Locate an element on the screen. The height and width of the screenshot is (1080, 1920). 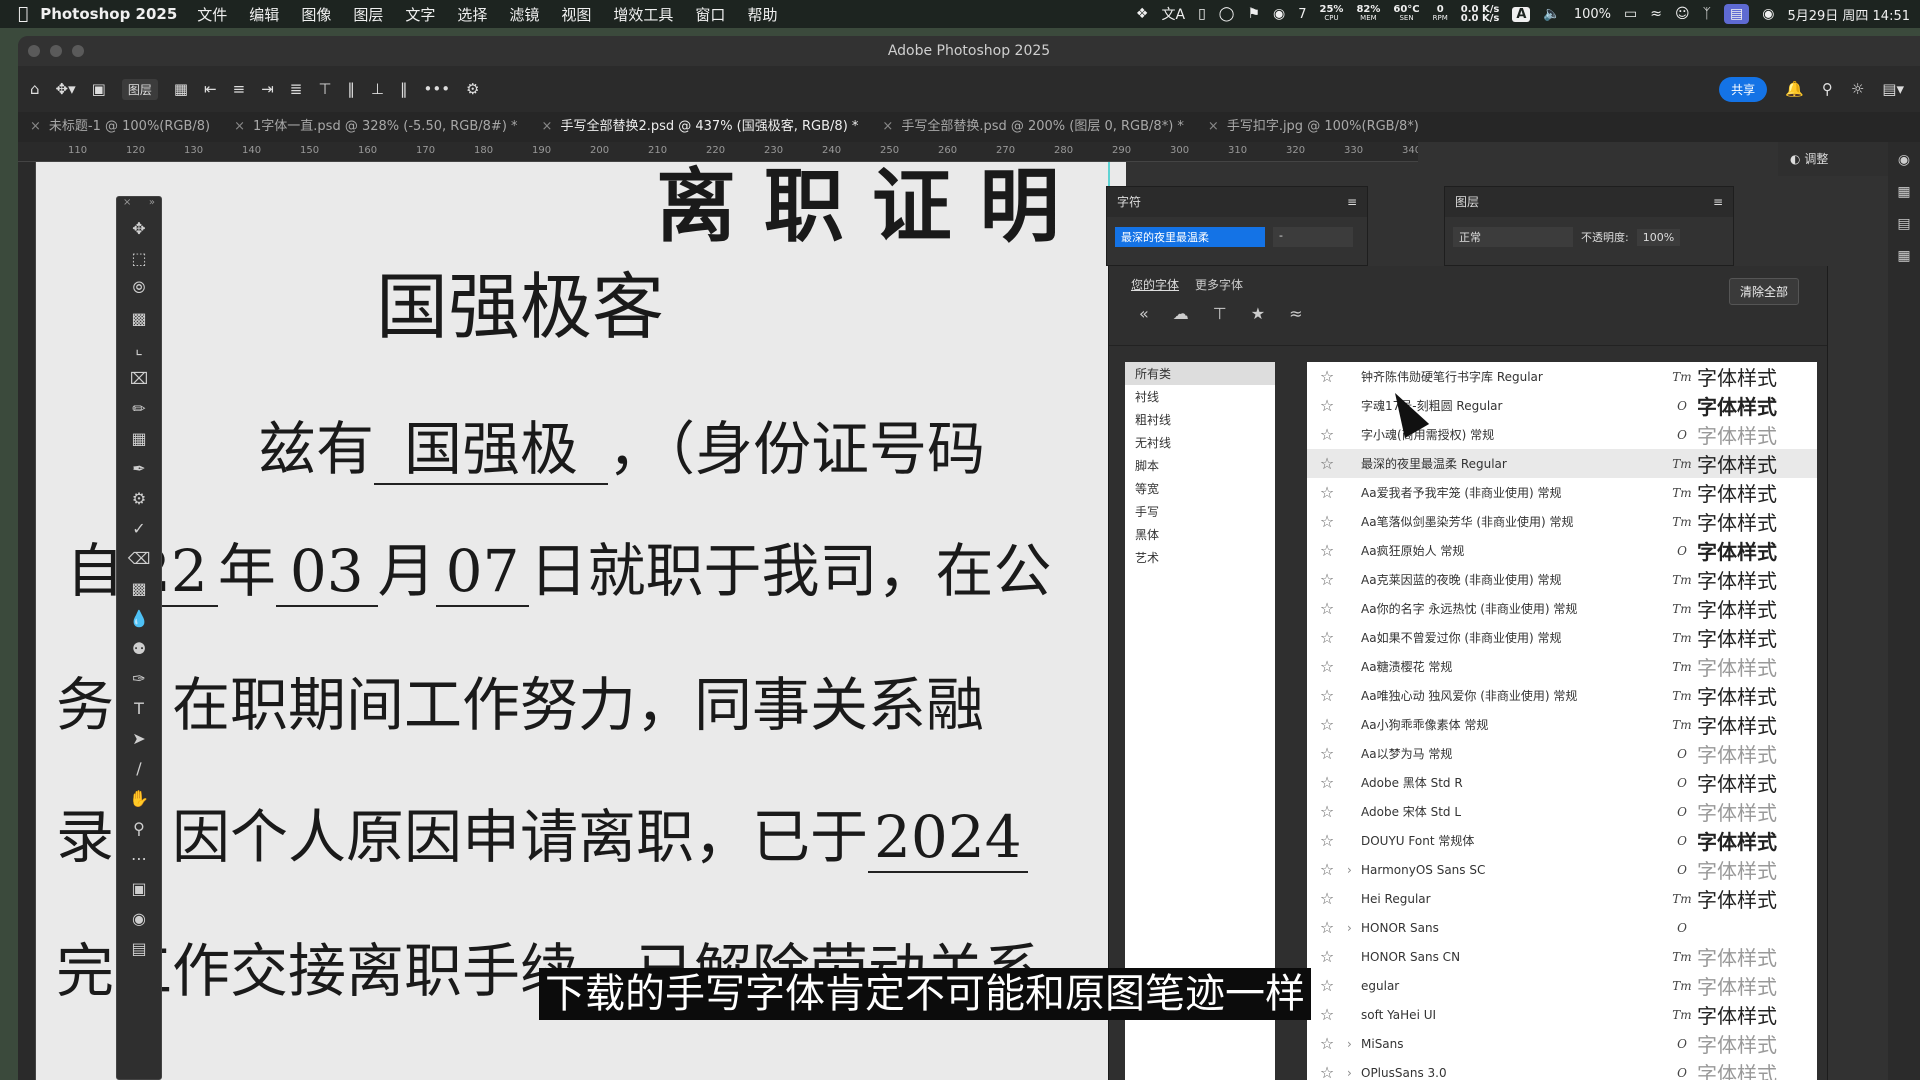
eyedropper-icon: ✏ is located at coordinates (139, 408).